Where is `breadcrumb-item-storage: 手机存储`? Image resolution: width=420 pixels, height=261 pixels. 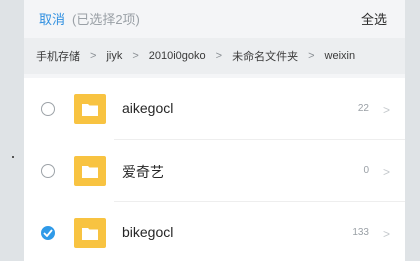
breadcrumb-item-storage: 手机存储 is located at coordinates (58, 56).